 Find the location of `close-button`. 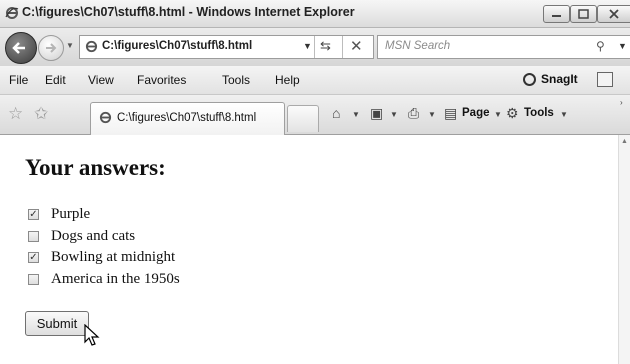

close-button is located at coordinates (613, 14).